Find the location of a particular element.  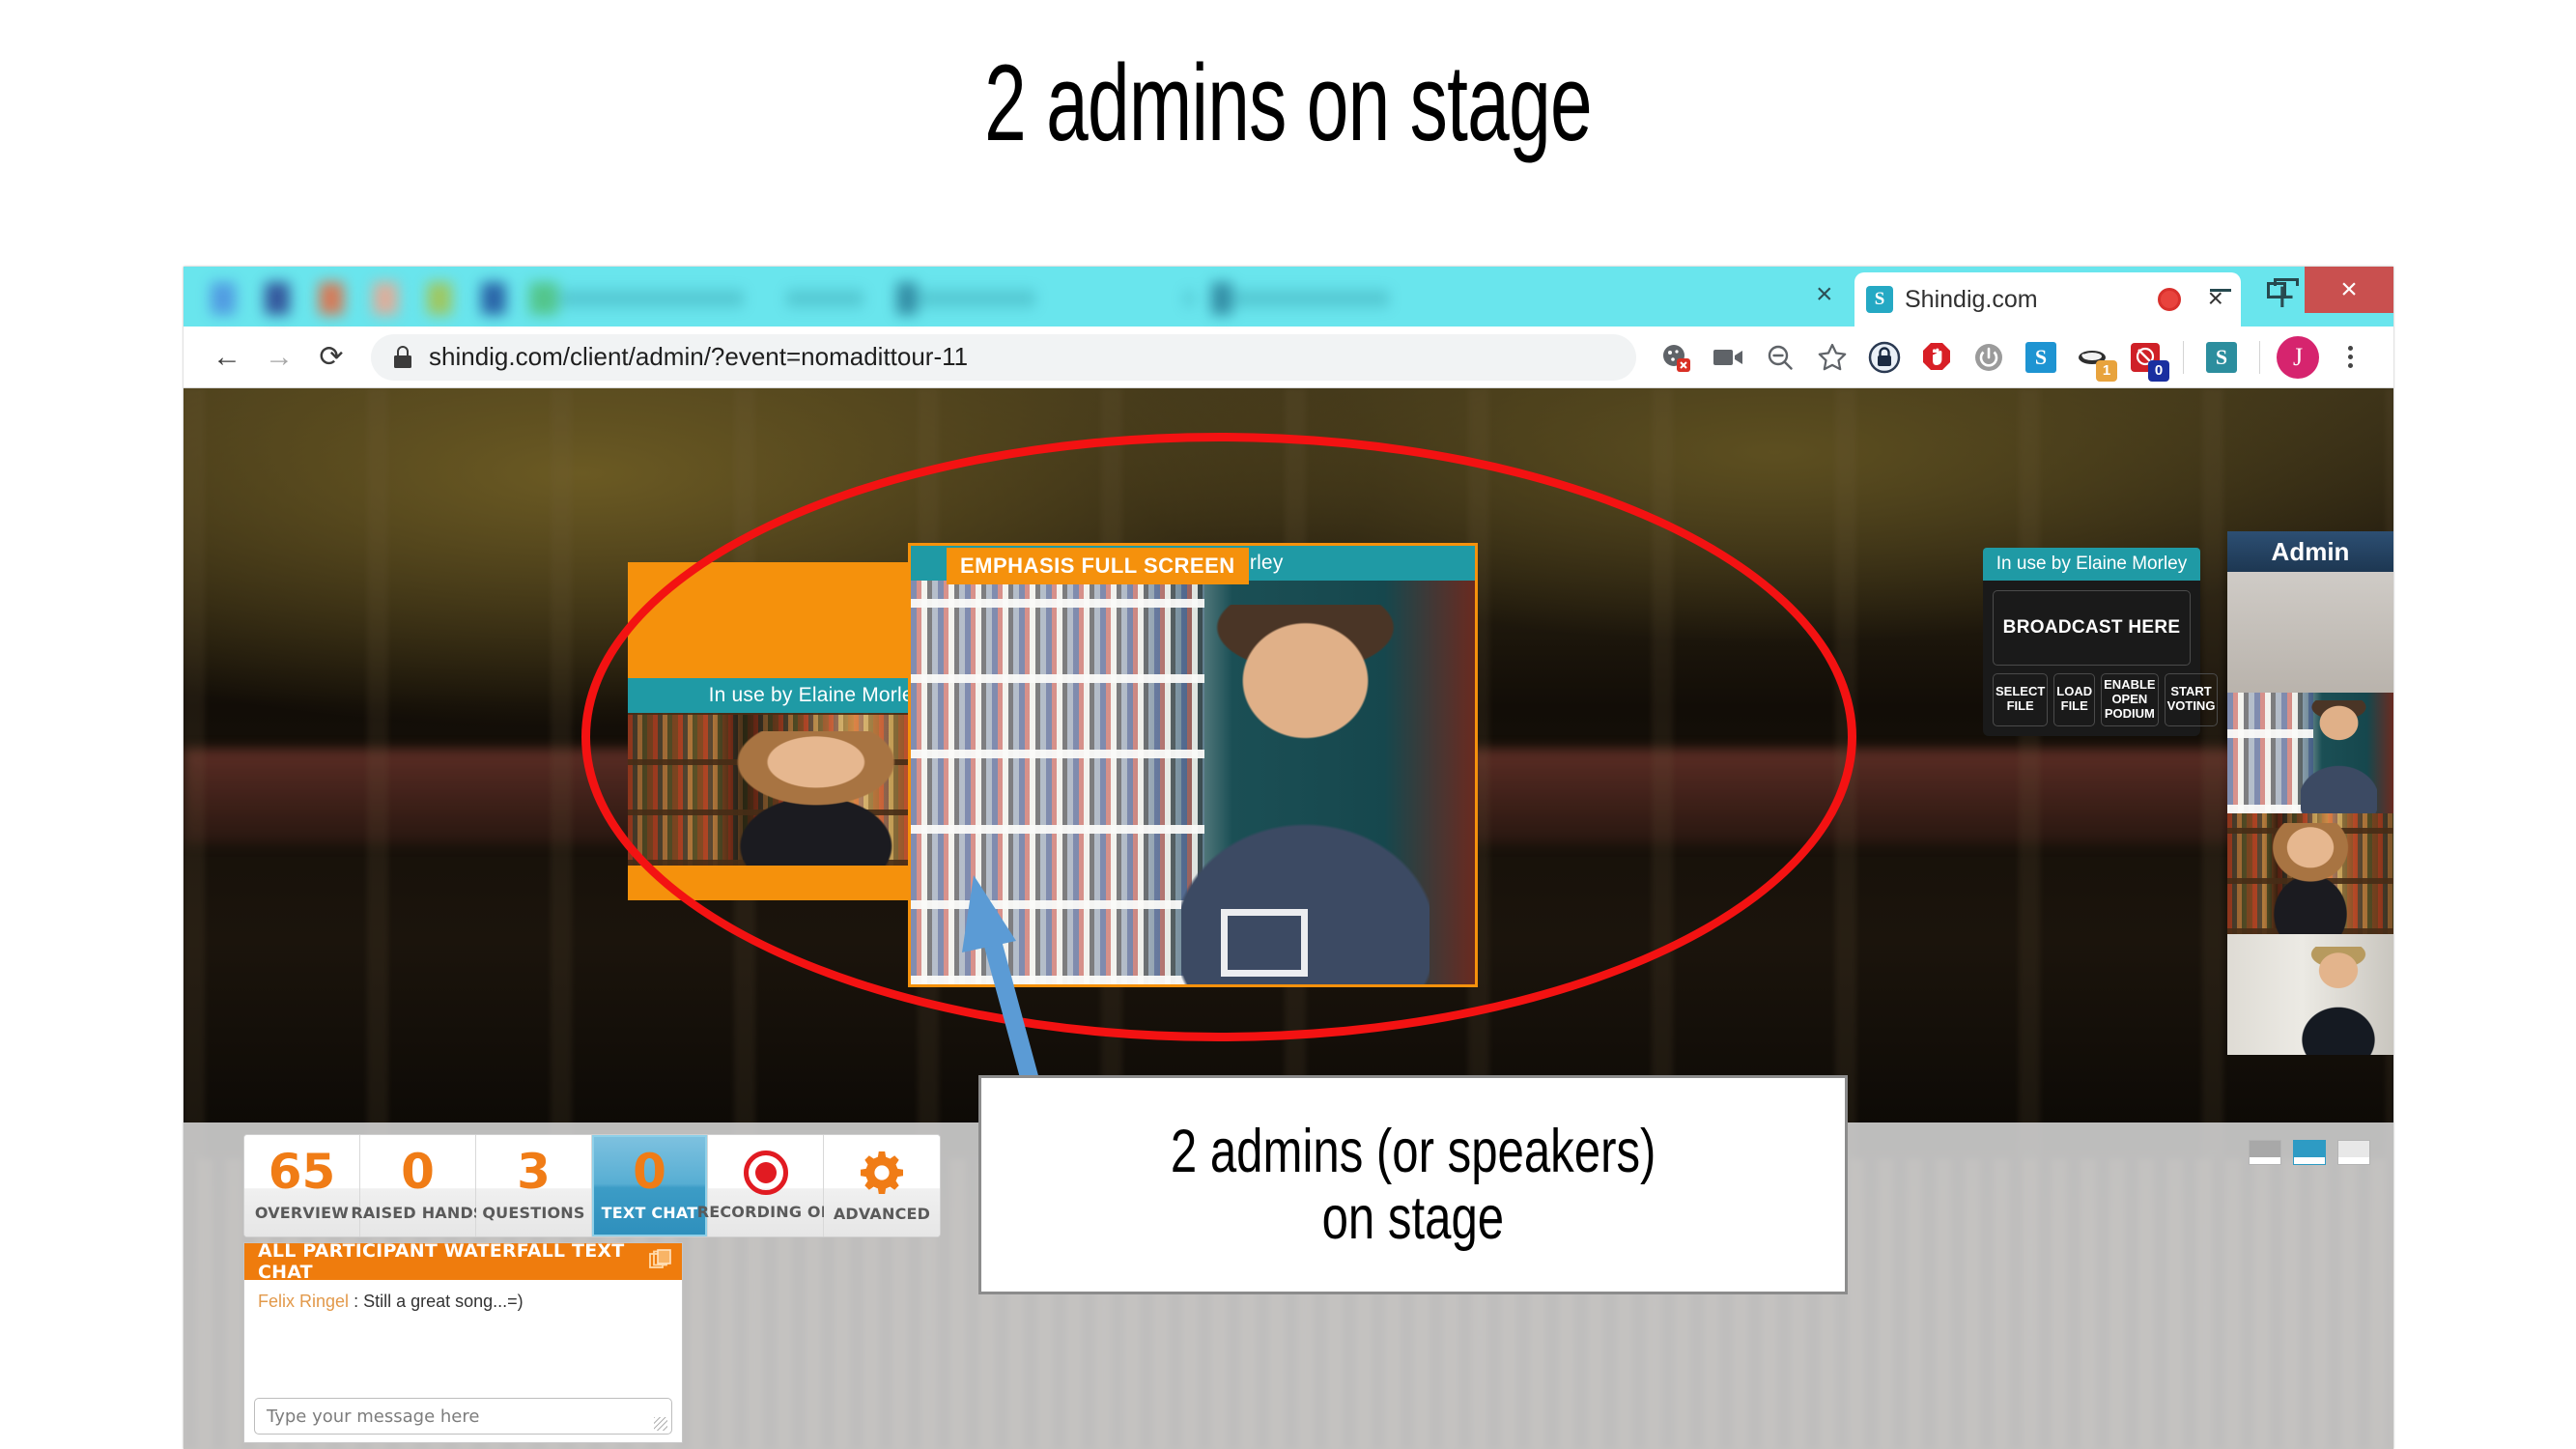

privacy-badger-extension-icon: 1 is located at coordinates (2093, 357).